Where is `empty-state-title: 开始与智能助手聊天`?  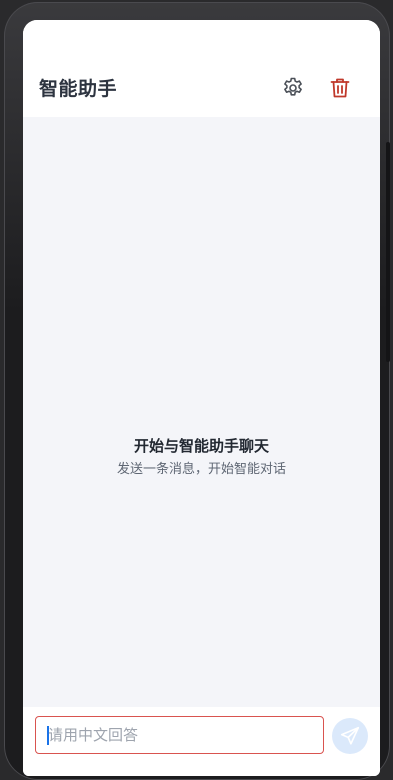 empty-state-title: 开始与智能助手聊天 is located at coordinates (201, 446).